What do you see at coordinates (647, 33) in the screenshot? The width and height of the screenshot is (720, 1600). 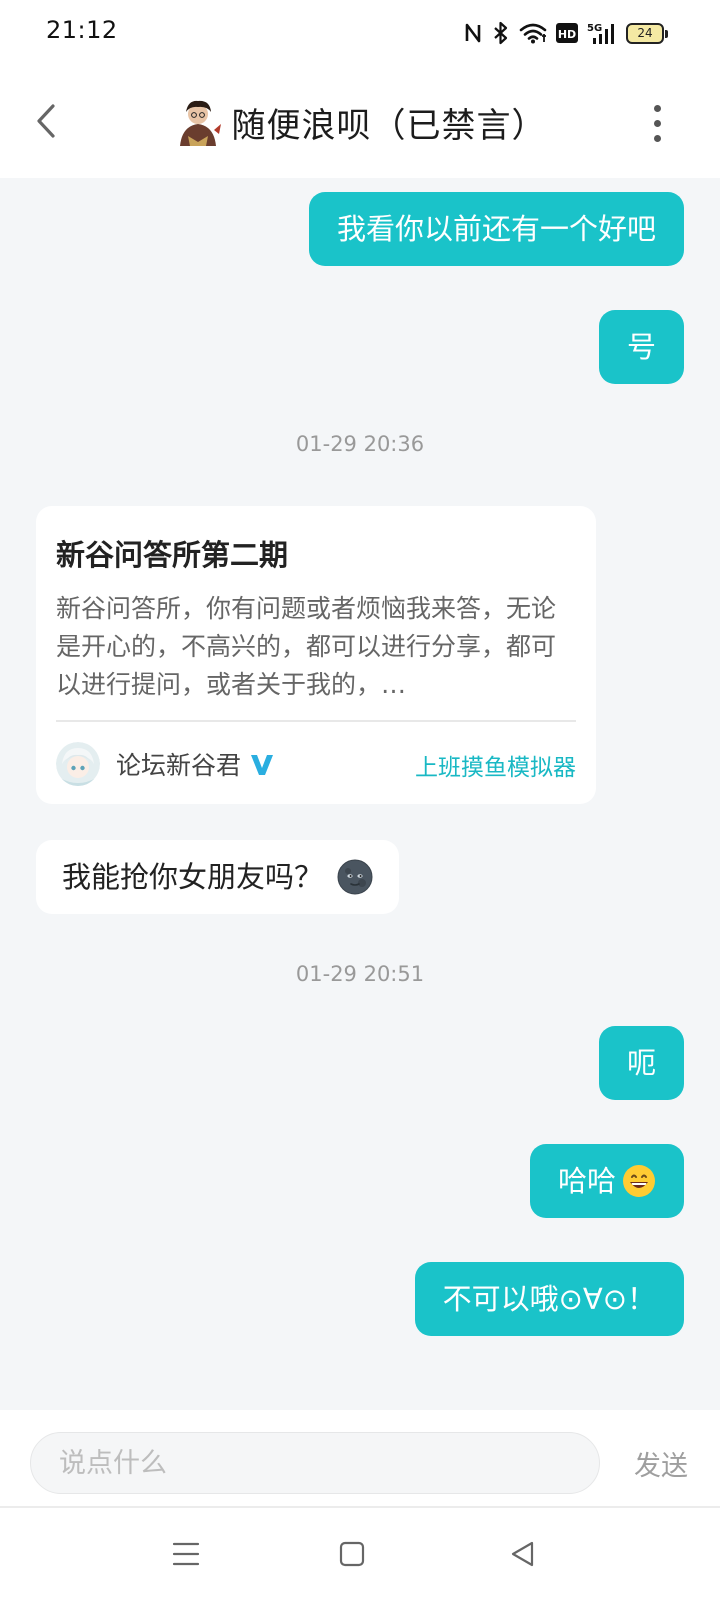 I see `battery-icon: 24` at bounding box center [647, 33].